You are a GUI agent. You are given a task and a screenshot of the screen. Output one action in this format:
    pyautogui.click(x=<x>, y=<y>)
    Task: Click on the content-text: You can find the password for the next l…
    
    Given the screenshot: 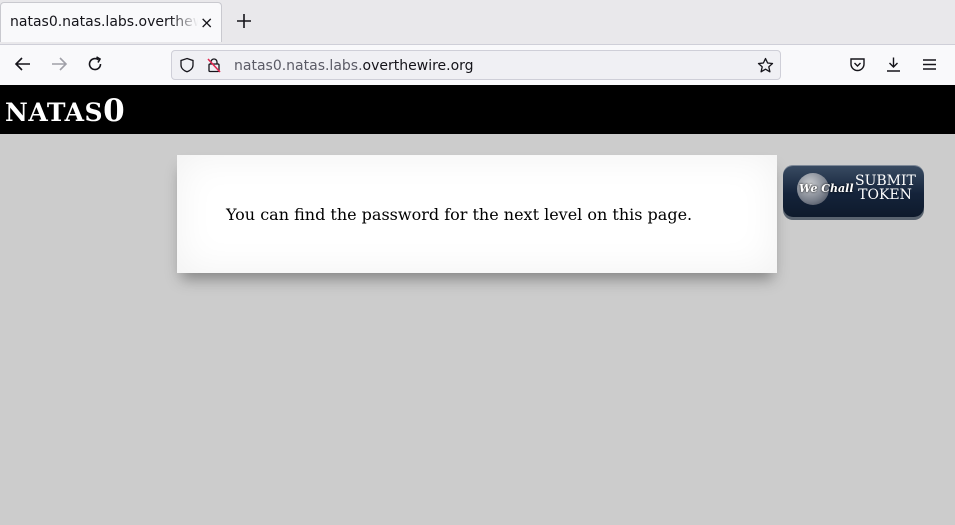 What is the action you would take?
    pyautogui.click(x=459, y=214)
    